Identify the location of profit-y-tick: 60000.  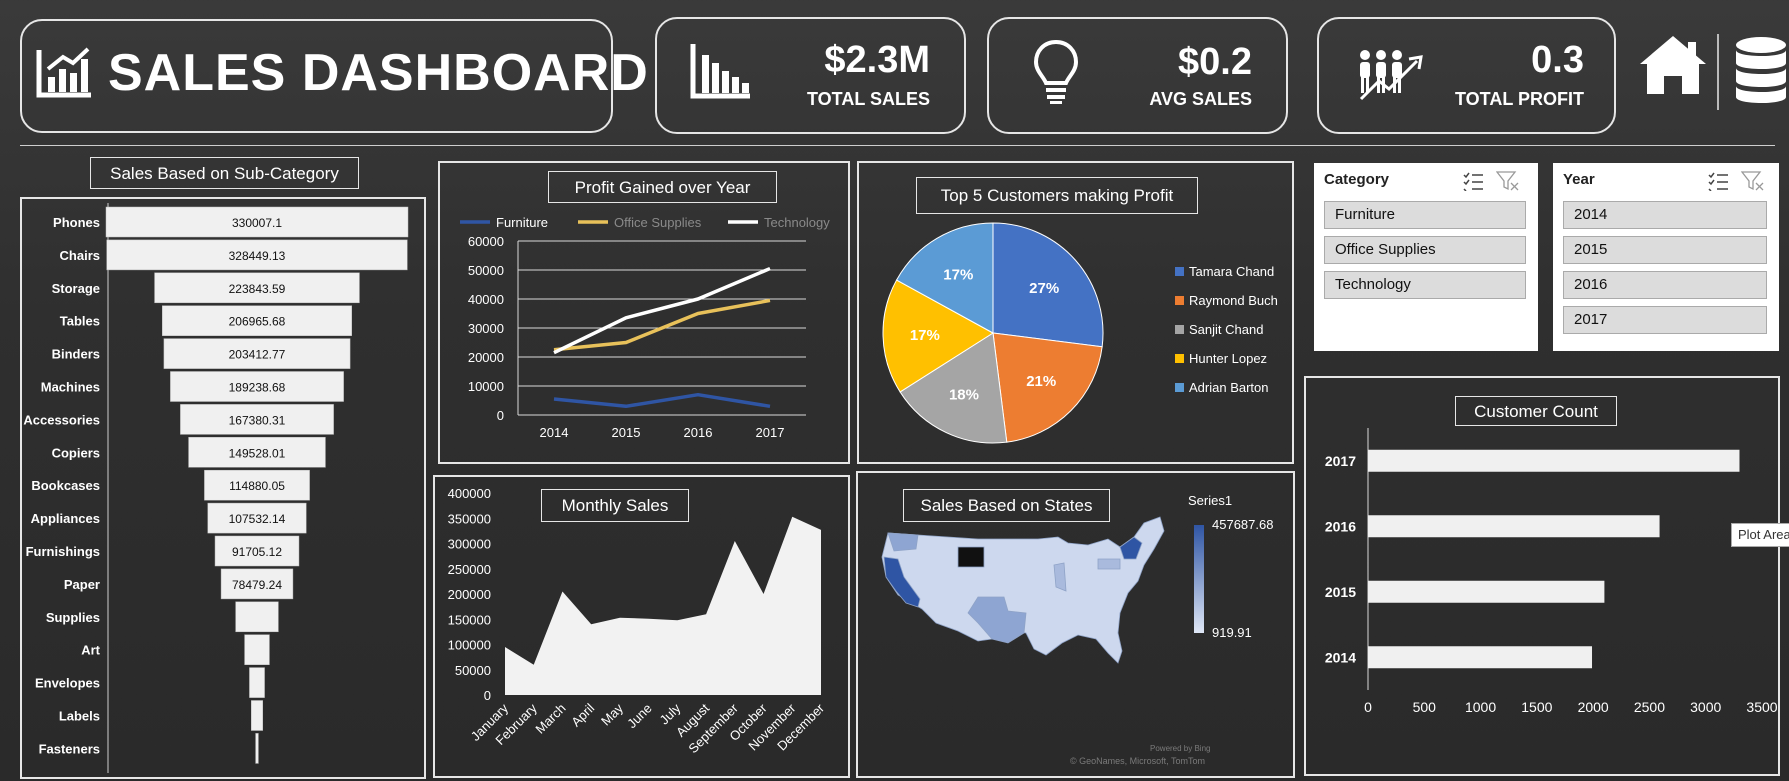
(486, 241).